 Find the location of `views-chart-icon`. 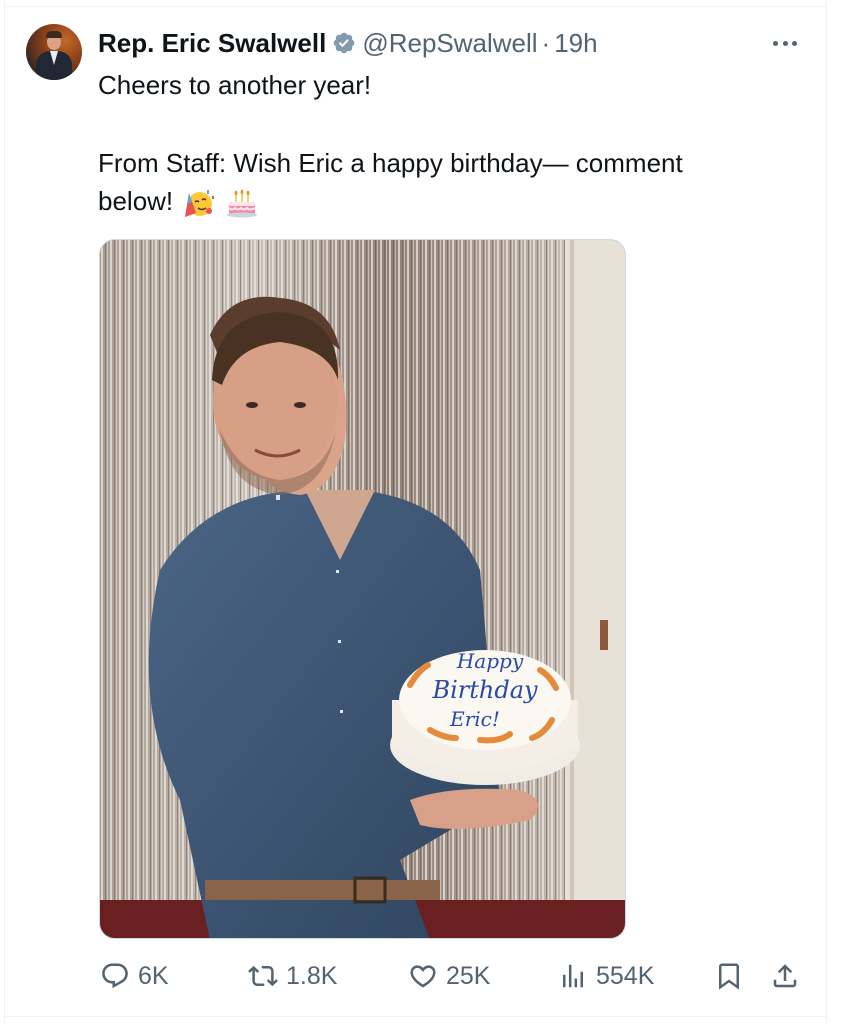

views-chart-icon is located at coordinates (573, 976).